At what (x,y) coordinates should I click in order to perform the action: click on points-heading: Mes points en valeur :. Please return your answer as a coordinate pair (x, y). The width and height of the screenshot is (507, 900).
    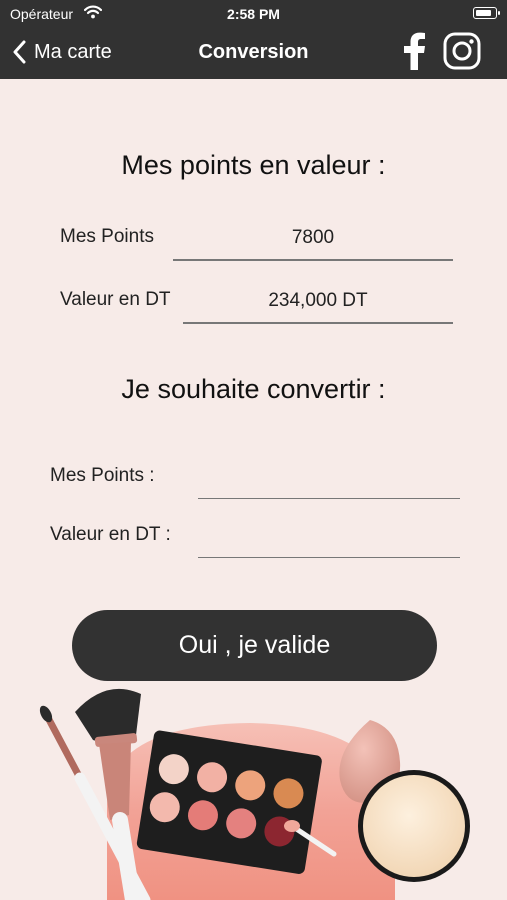
    Looking at the image, I should click on (253, 165).